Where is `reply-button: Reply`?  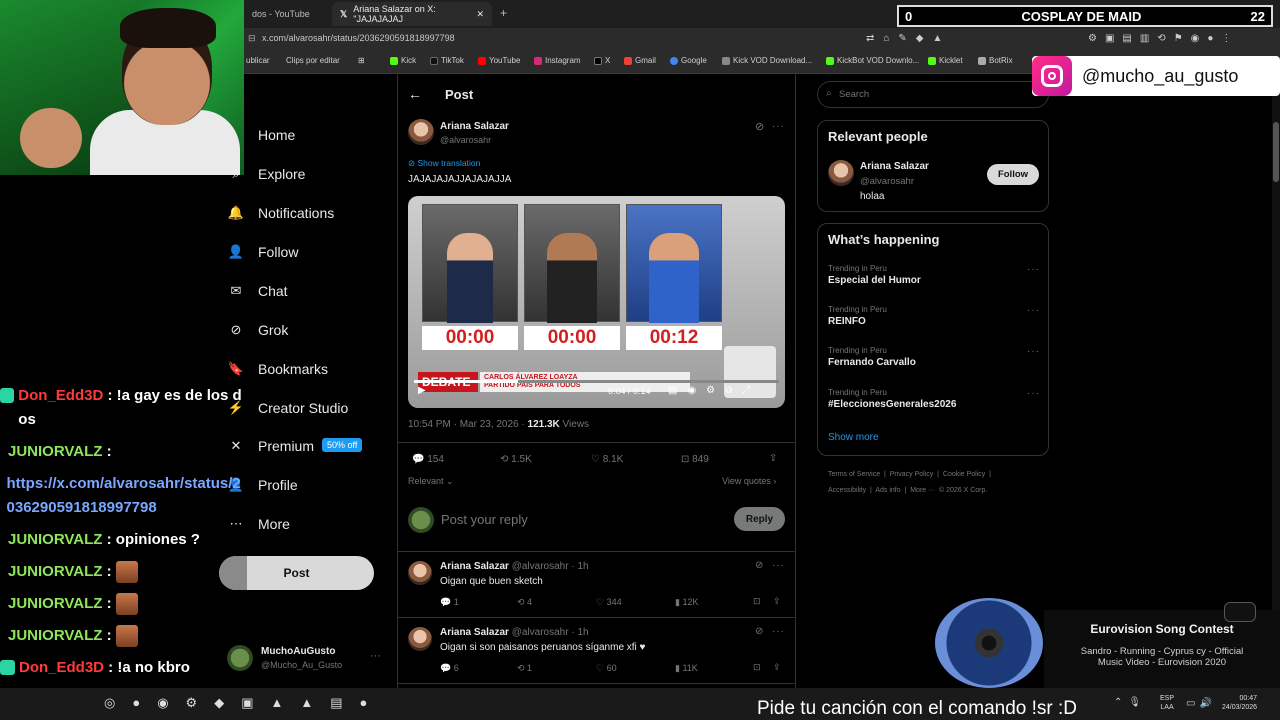
reply-button: Reply is located at coordinates (759, 519).